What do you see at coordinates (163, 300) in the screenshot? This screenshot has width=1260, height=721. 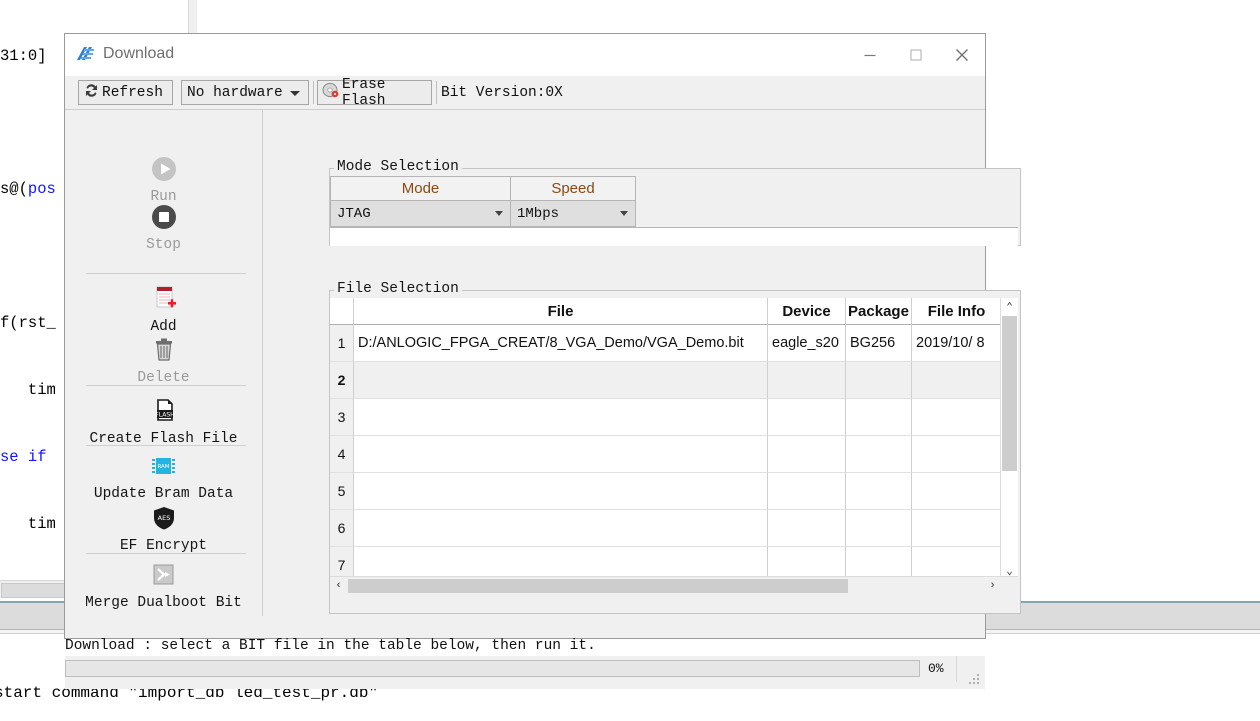 I see `add-file-icon` at bounding box center [163, 300].